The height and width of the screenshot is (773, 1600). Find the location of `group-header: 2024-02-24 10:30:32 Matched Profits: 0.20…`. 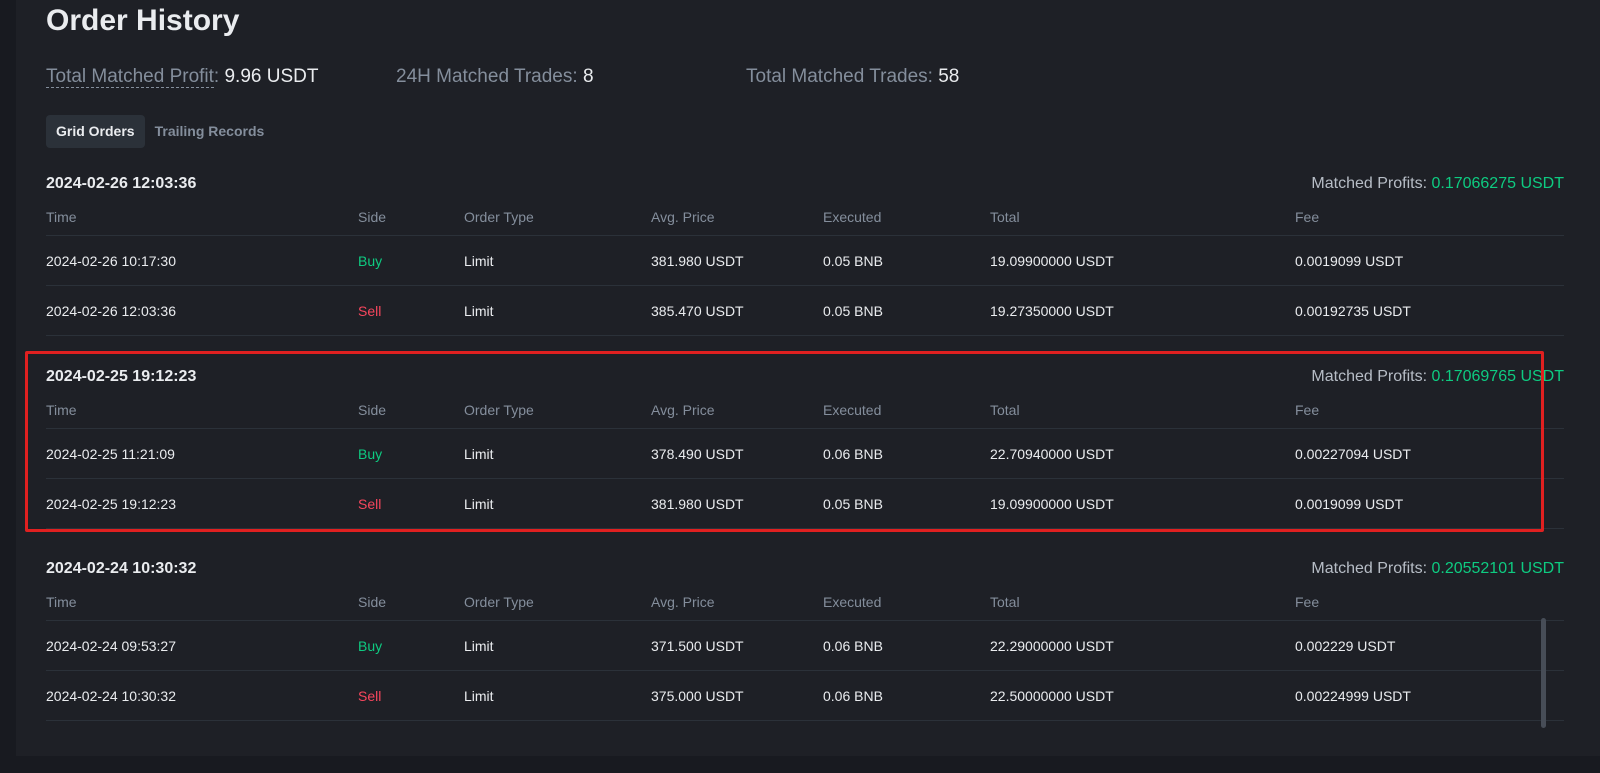

group-header: 2024-02-24 10:30:32 Matched Profits: 0.20… is located at coordinates (805, 573).